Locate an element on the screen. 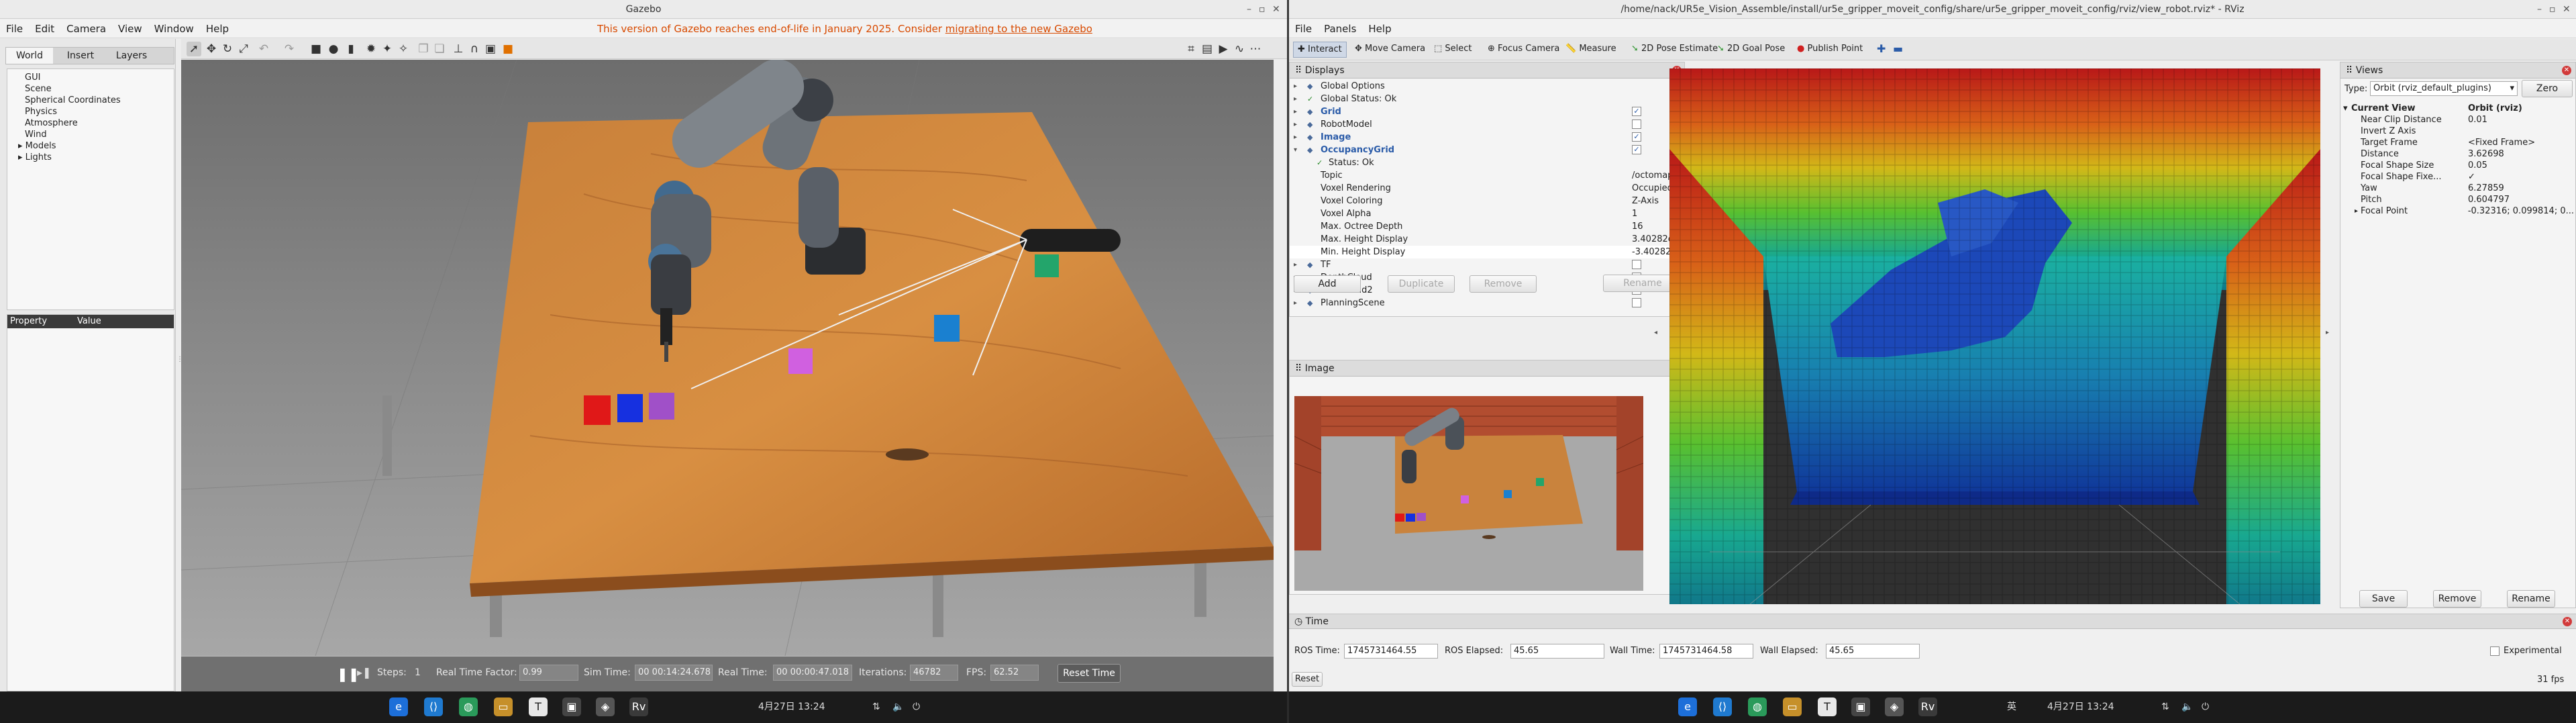 The image size is (2576, 723). menu-panels: Panels is located at coordinates (1340, 28).